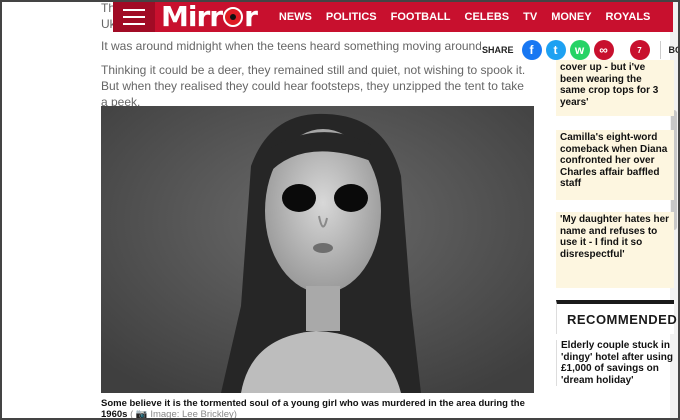 This screenshot has height=420, width=680. What do you see at coordinates (603, 50) in the screenshot?
I see `copy-link-icon: ∞` at bounding box center [603, 50].